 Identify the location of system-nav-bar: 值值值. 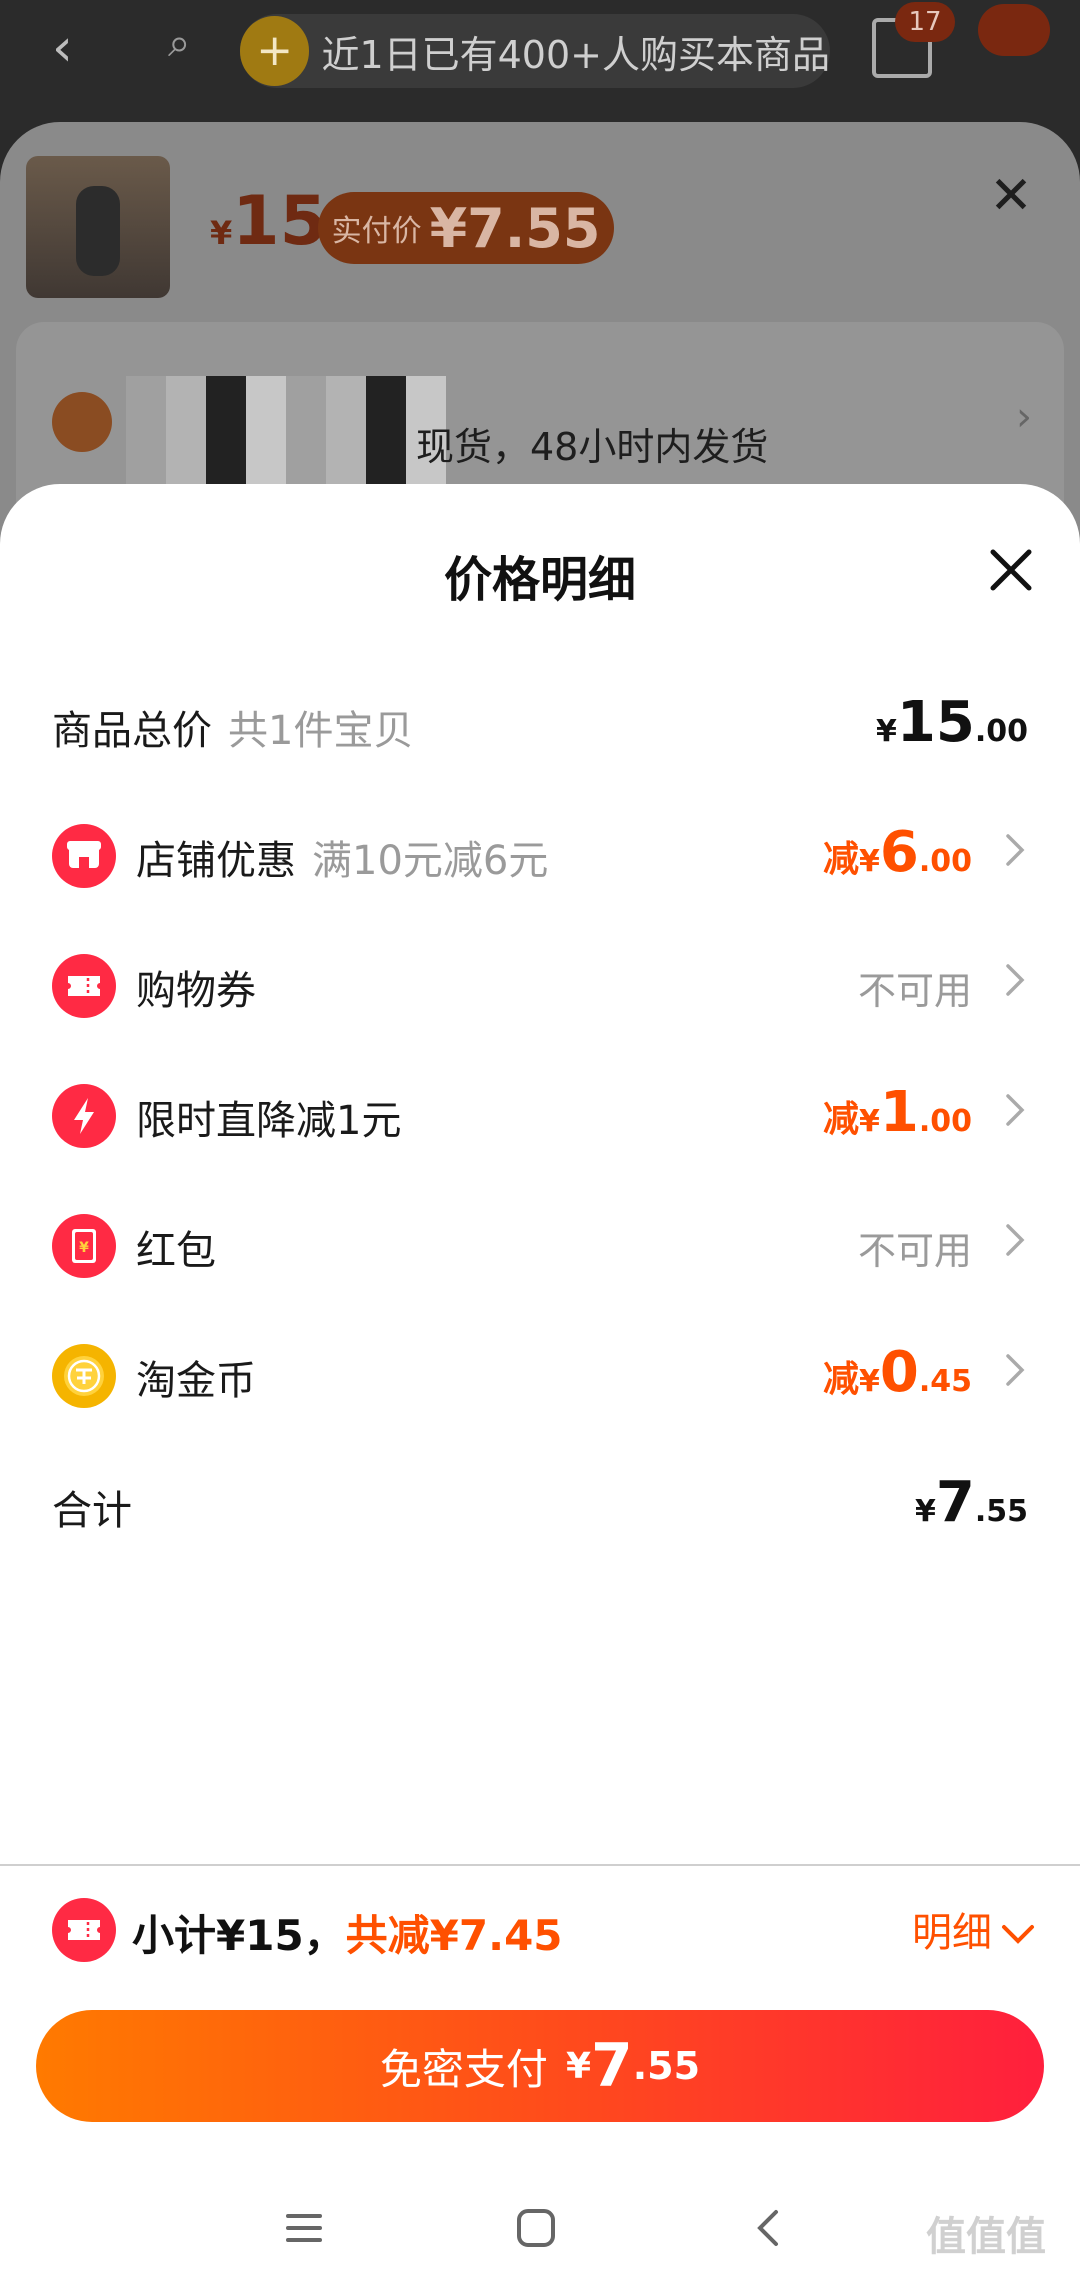
(540, 2231).